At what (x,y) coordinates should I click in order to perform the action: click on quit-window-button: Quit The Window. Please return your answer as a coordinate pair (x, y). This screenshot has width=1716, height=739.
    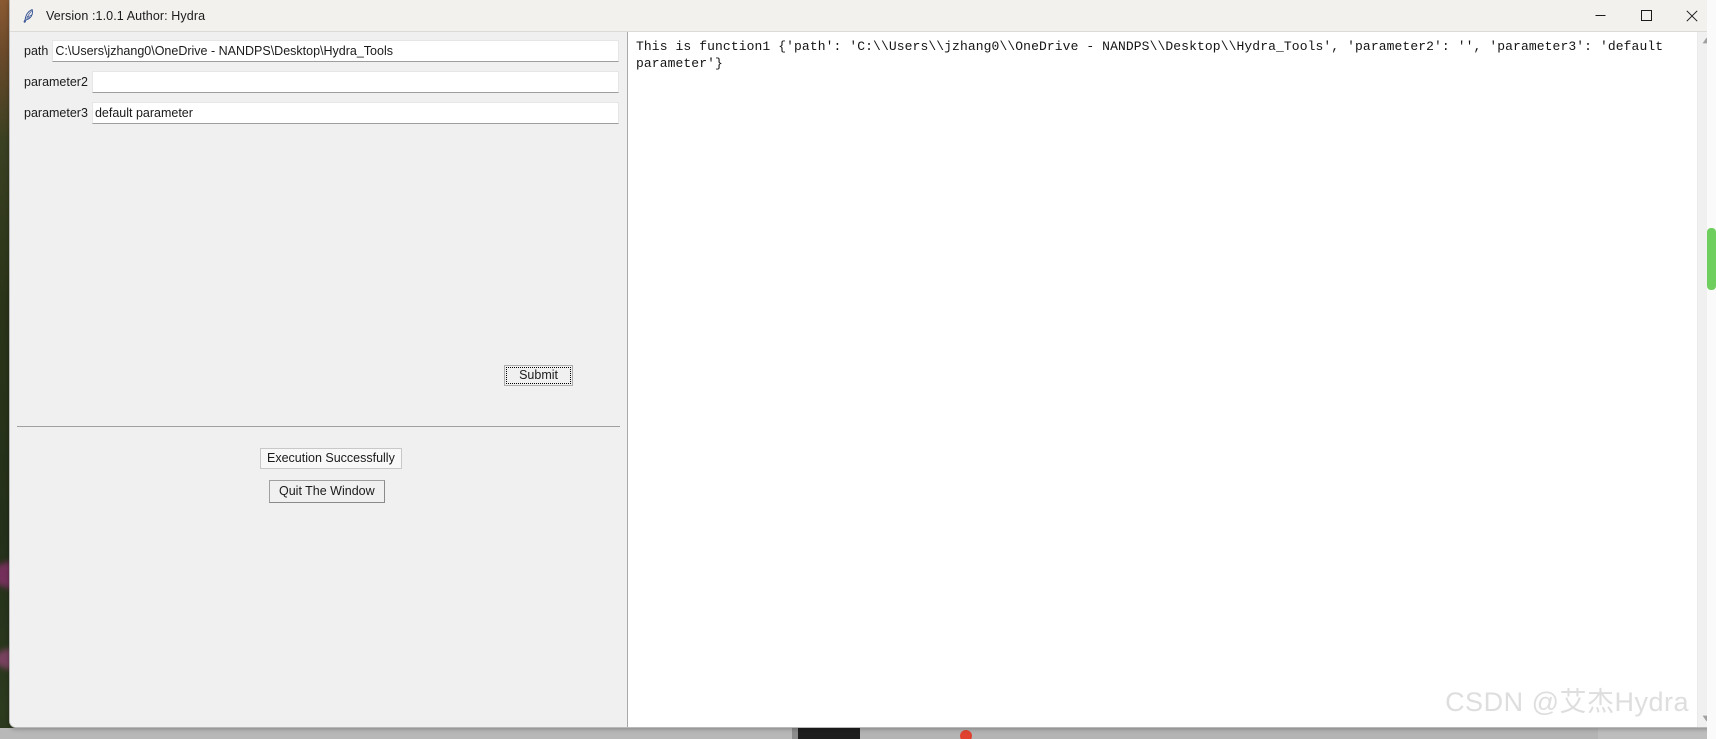
    Looking at the image, I should click on (327, 491).